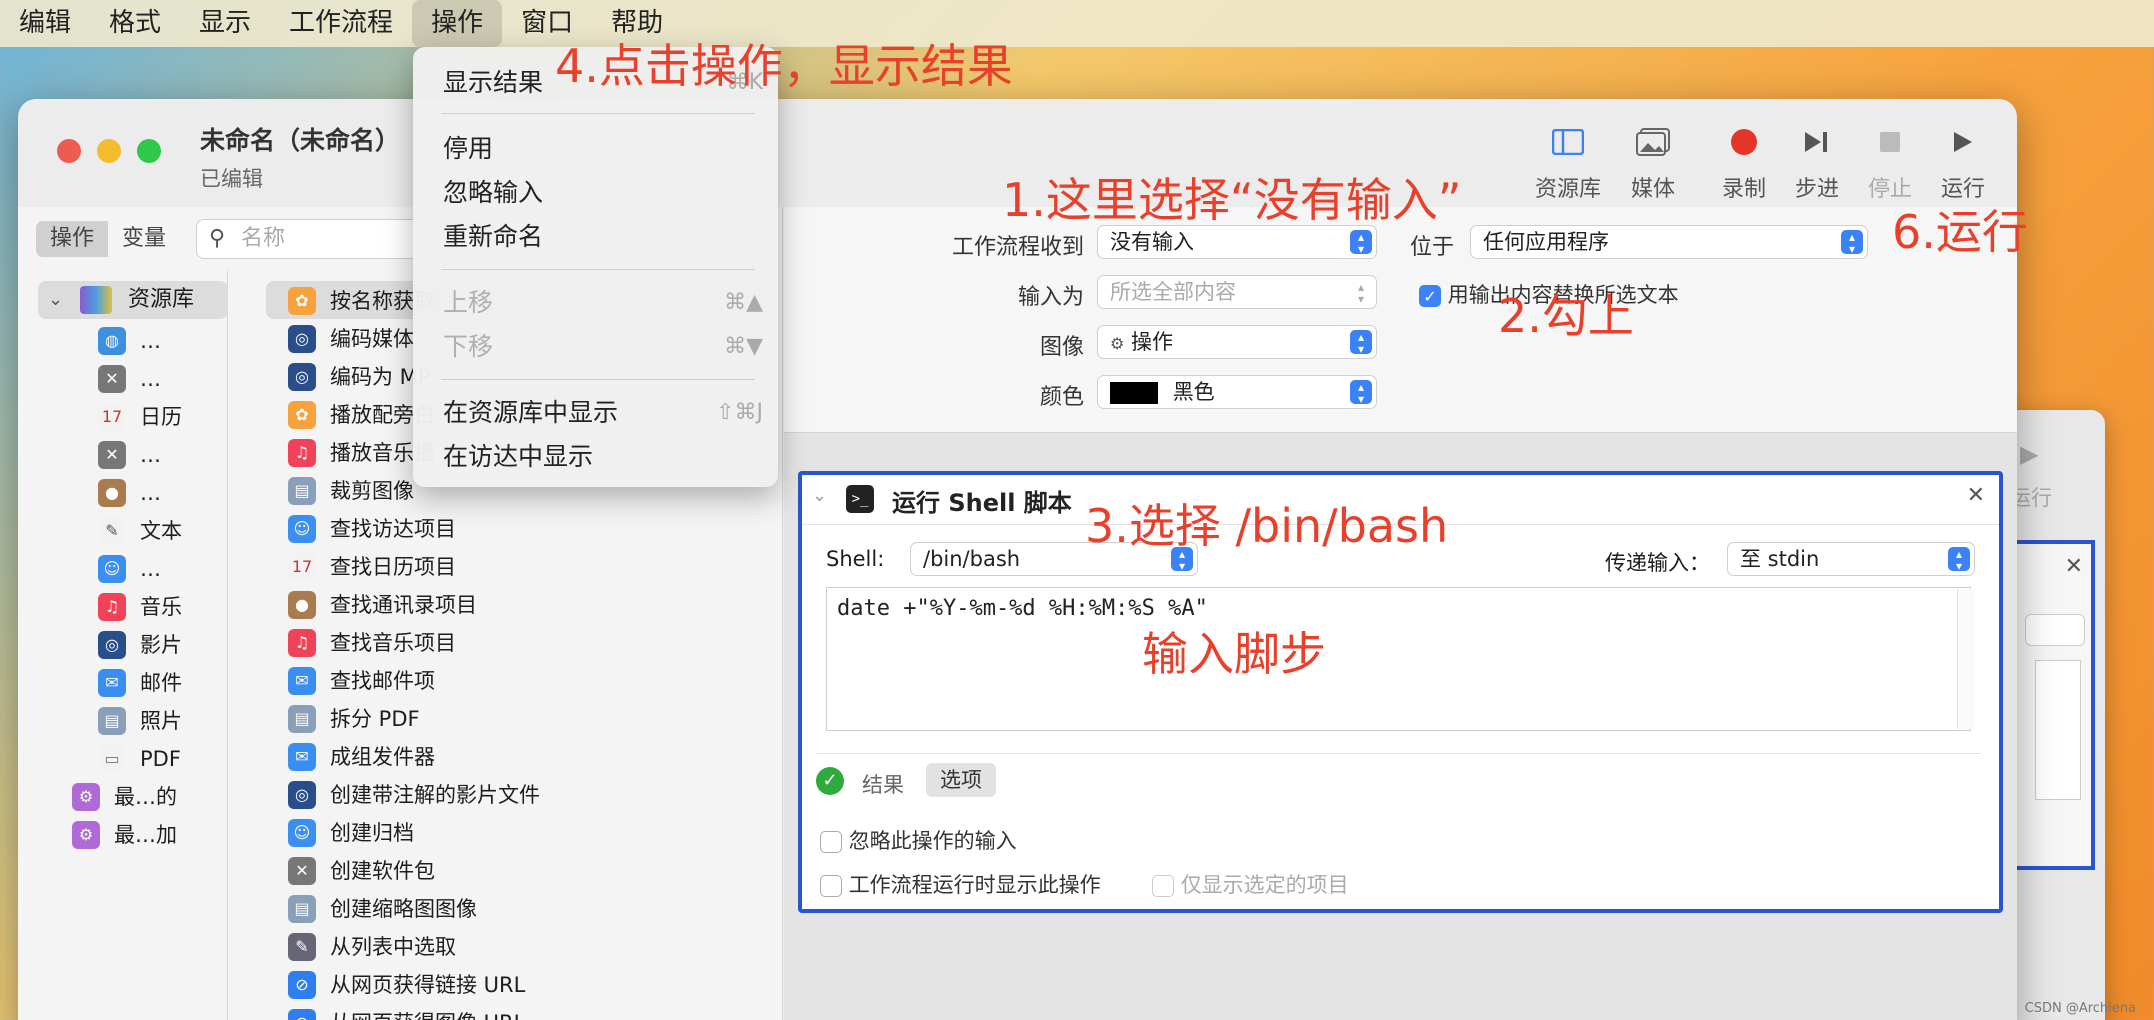 The width and height of the screenshot is (2154, 1020). I want to click on library-item: ♫ 音乐, so click(140, 607).